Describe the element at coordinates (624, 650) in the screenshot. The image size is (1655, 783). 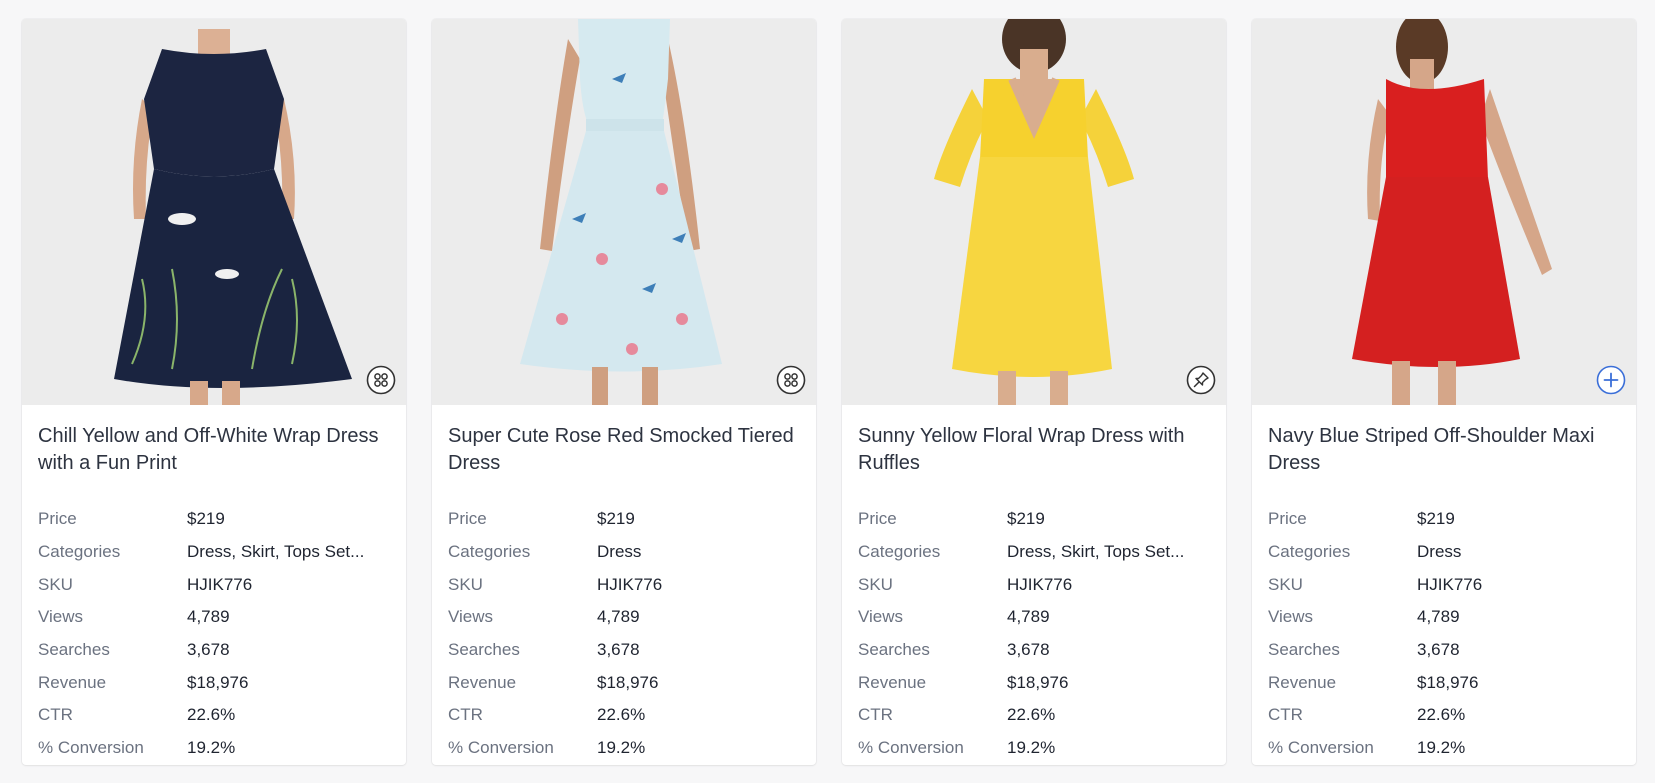
I see `searches-row: Searches 3,678` at that location.